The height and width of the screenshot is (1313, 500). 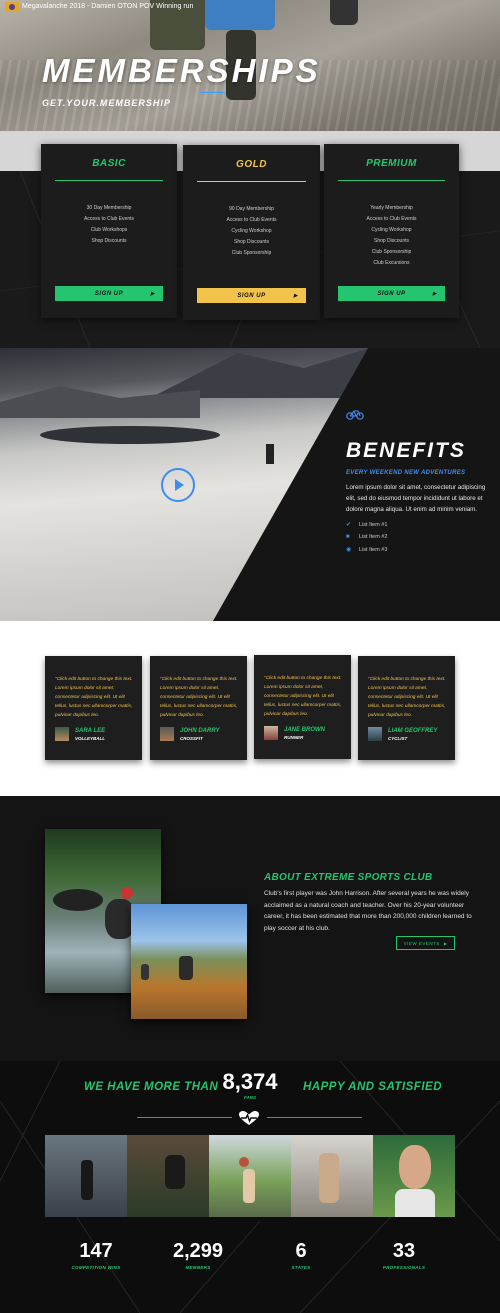 I want to click on fans-count: 8,374, so click(x=250, y=1081).